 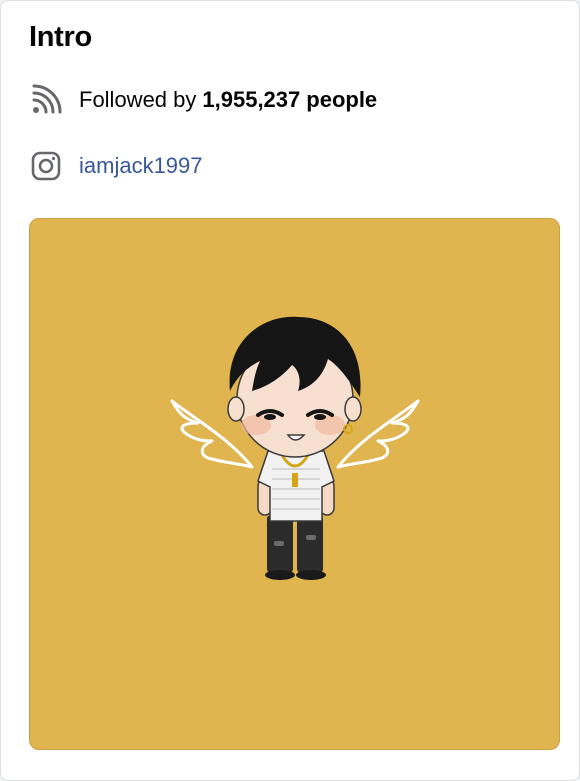 I want to click on followers-prefix: Followed by, so click(x=138, y=99).